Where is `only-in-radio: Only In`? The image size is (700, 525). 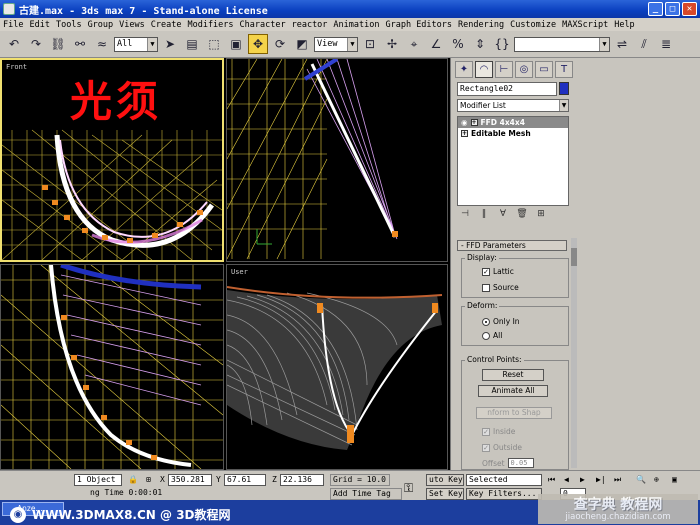
only-in-radio: Only In is located at coordinates (501, 321).